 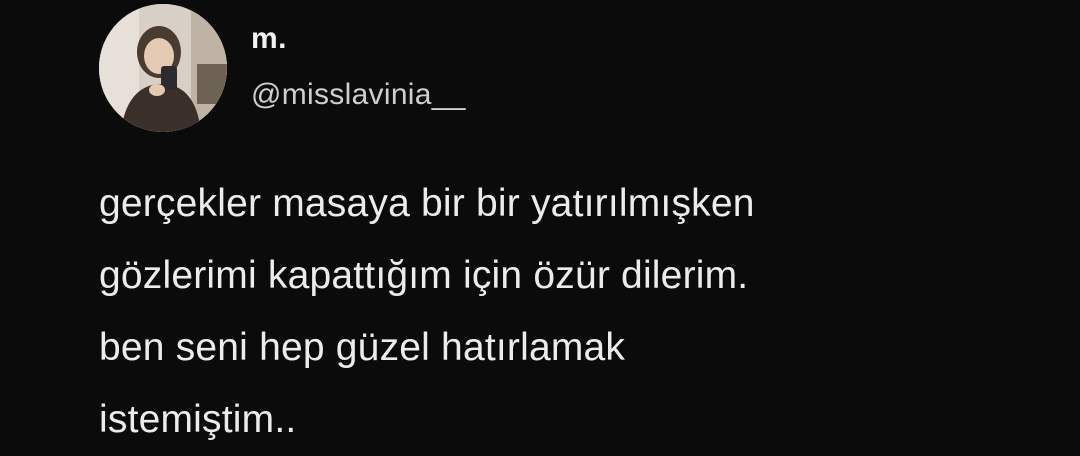 What do you see at coordinates (358, 95) in the screenshot?
I see `user-handle: @misslavinia__` at bounding box center [358, 95].